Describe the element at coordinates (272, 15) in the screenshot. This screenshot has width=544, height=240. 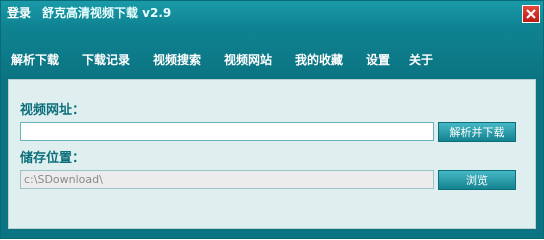
I see `title-bar: 登录 舒克高清视频下载 v2.9` at that location.